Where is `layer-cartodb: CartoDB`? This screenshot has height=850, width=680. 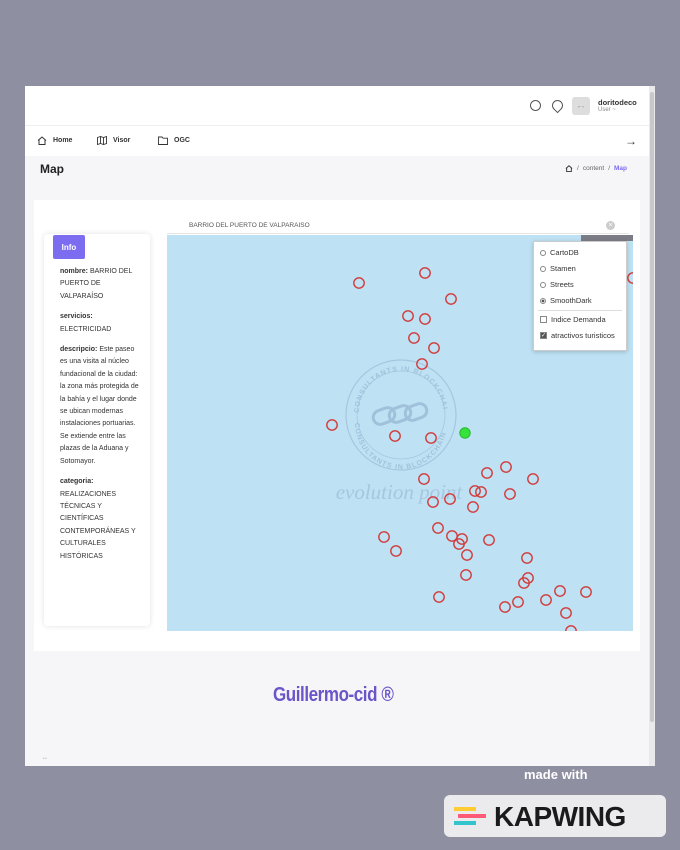
layer-cartodb: CartoDB is located at coordinates (559, 252).